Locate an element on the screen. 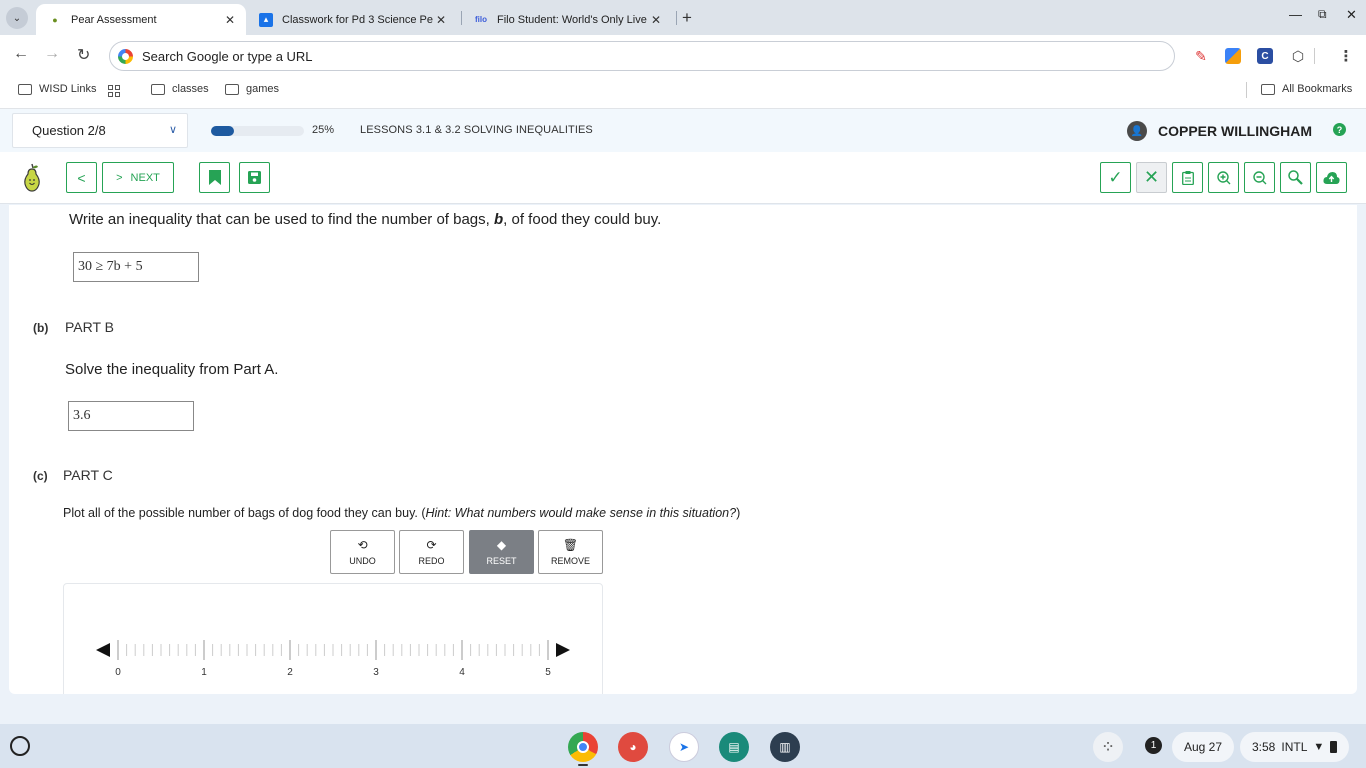 Image resolution: width=1366 pixels, height=768 pixels. tick-label: 2 is located at coordinates (290, 672).